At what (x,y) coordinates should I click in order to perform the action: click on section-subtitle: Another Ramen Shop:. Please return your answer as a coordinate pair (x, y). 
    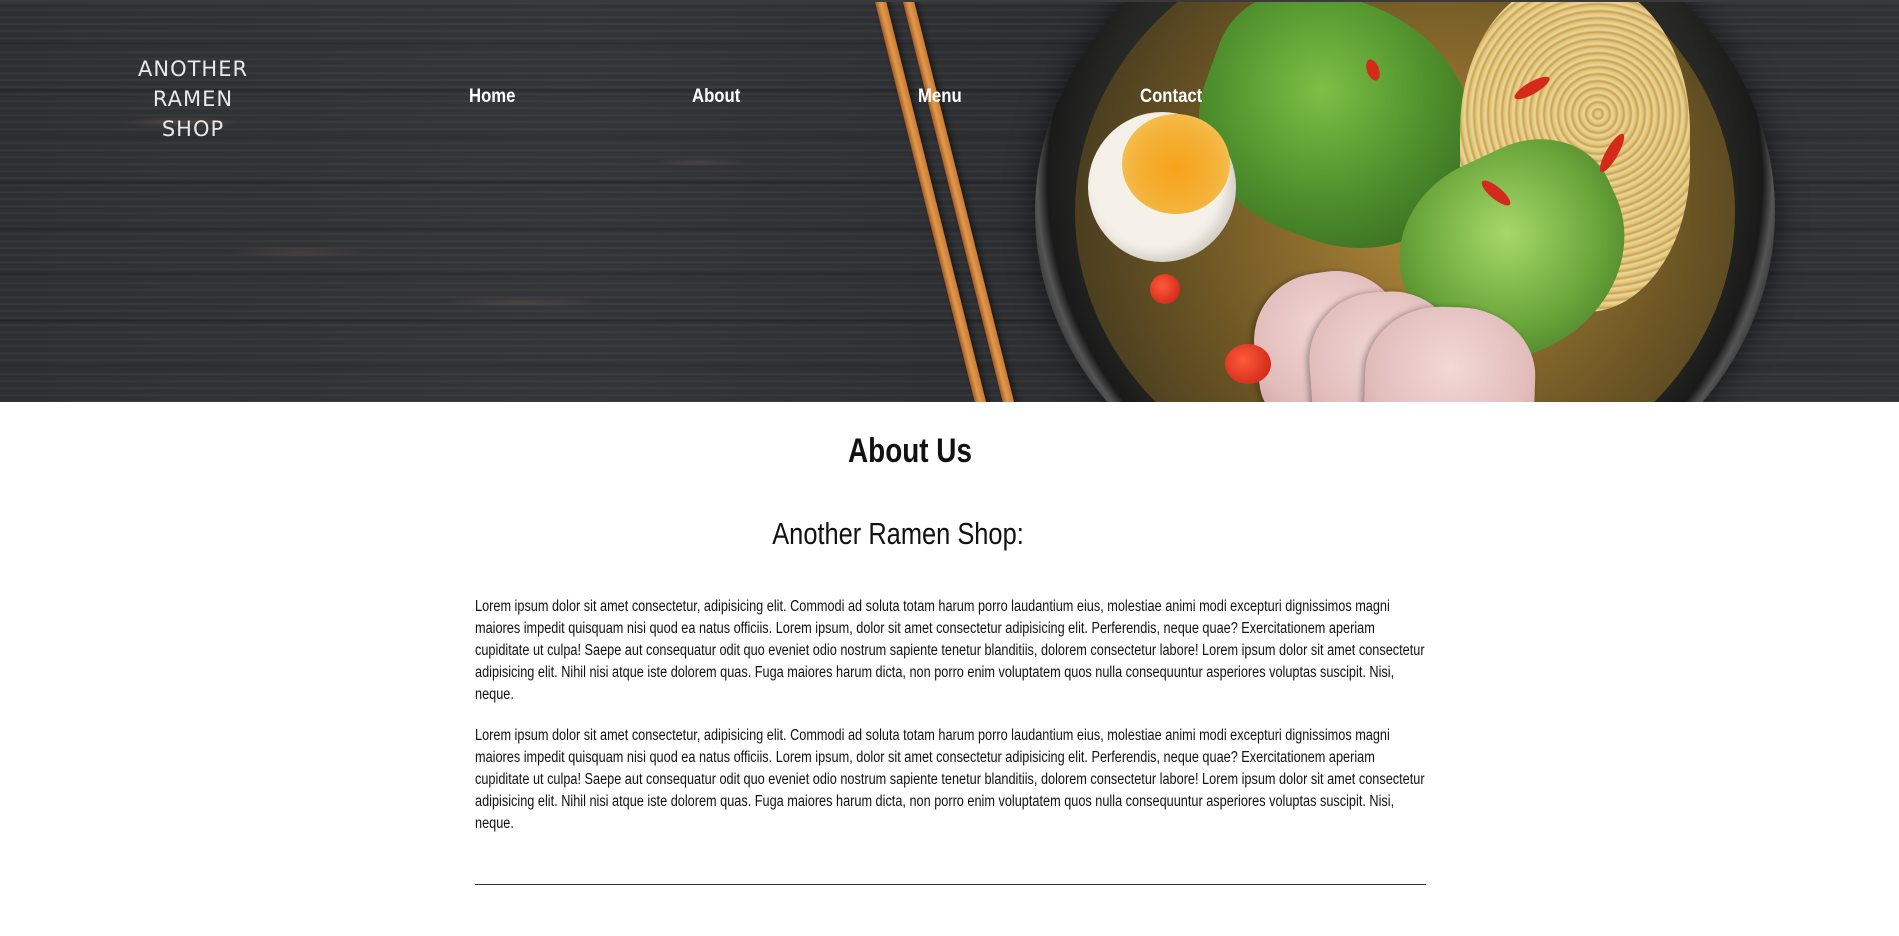
    Looking at the image, I should click on (898, 533).